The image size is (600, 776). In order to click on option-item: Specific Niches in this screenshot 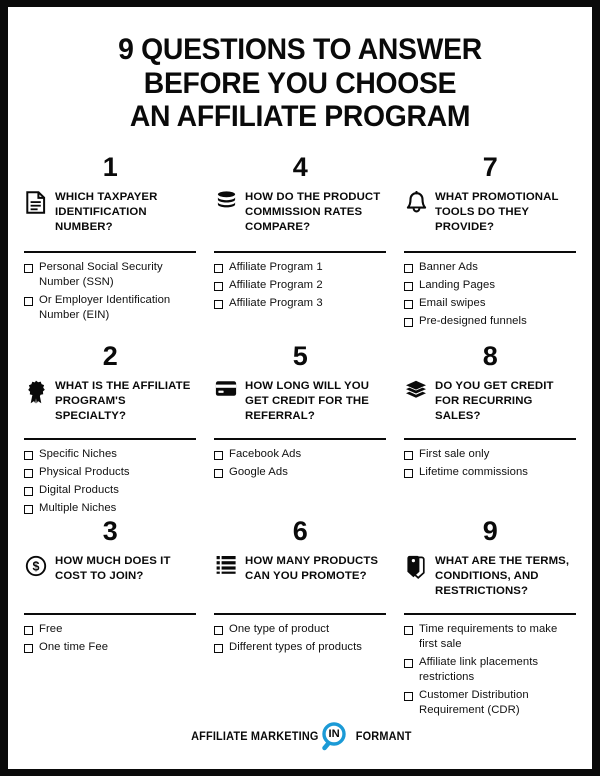, I will do `click(110, 454)`.